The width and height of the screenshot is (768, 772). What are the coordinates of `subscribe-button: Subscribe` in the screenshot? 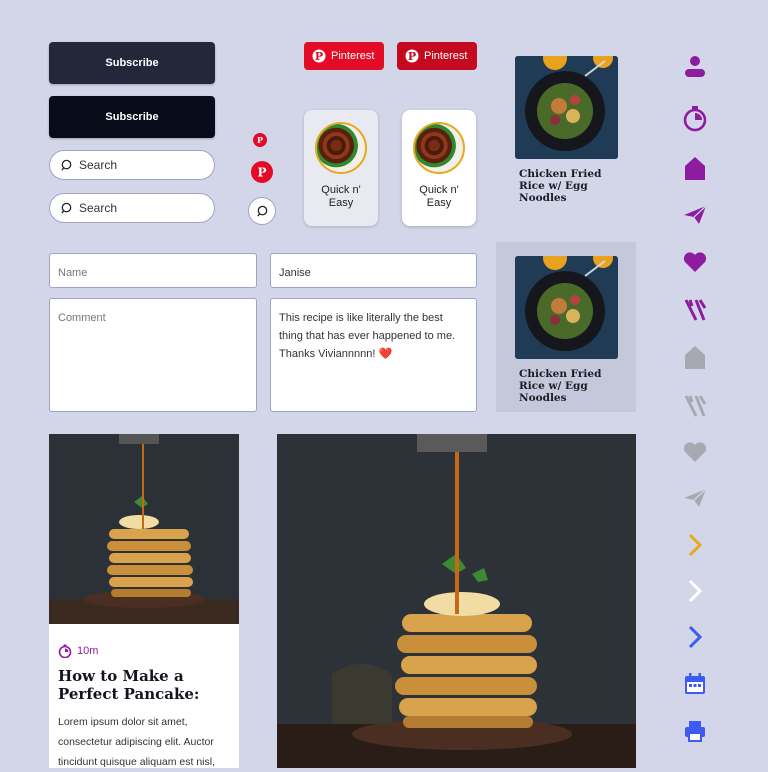 It's located at (132, 63).